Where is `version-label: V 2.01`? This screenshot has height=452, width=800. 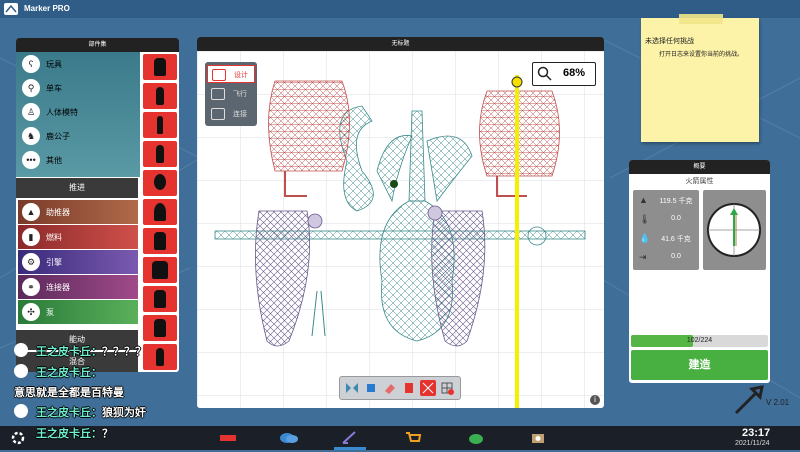
version-label: V 2.01 is located at coordinates (778, 402).